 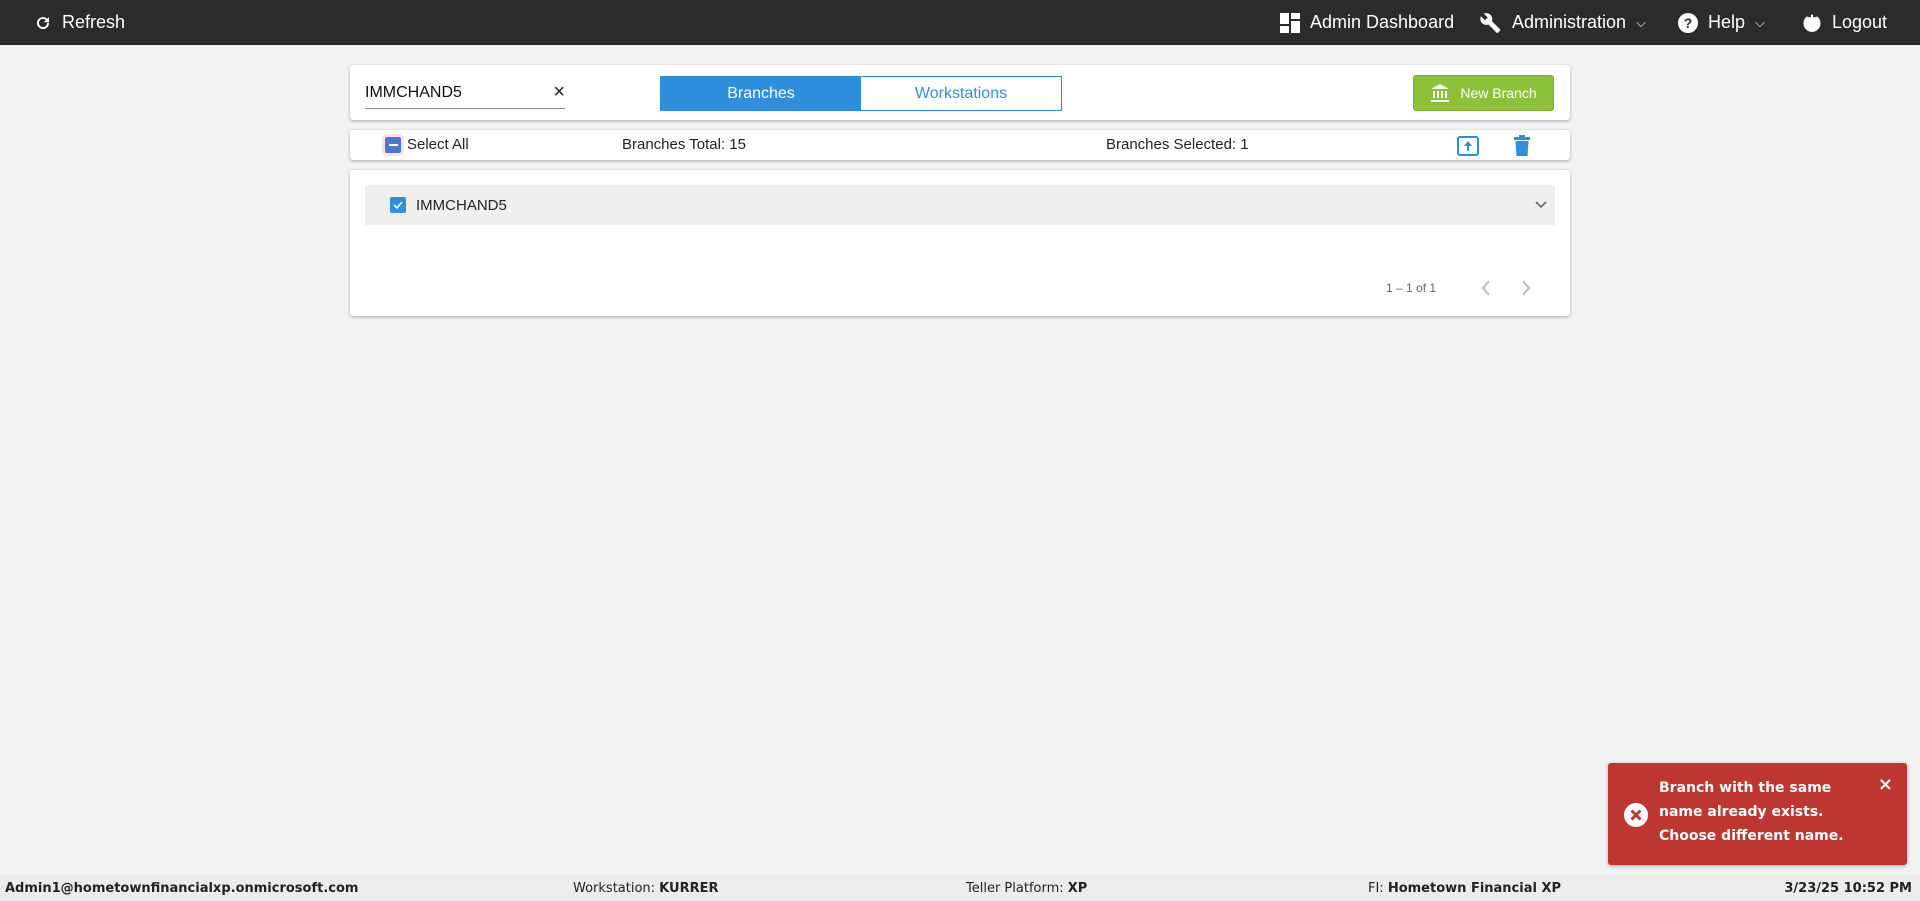 I want to click on select-all-checkbox, so click(x=393, y=144).